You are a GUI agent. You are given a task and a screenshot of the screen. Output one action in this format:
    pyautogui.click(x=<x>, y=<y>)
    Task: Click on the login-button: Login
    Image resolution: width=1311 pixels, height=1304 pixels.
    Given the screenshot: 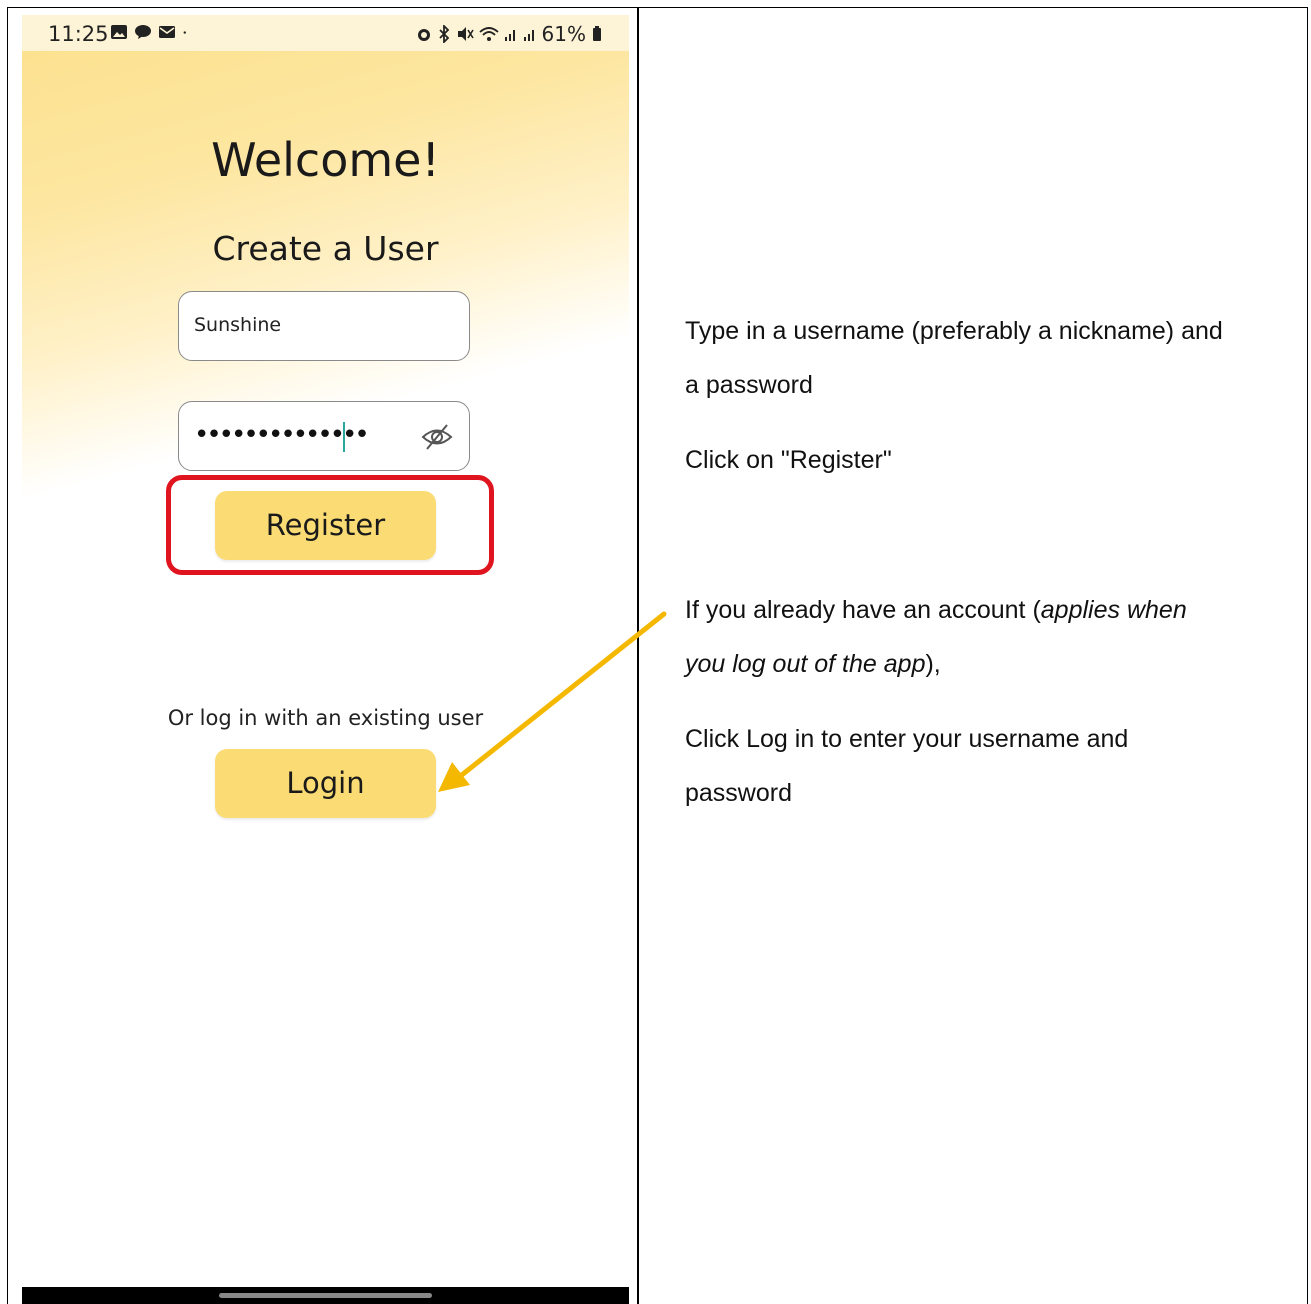 What is the action you would take?
    pyautogui.click(x=325, y=783)
    